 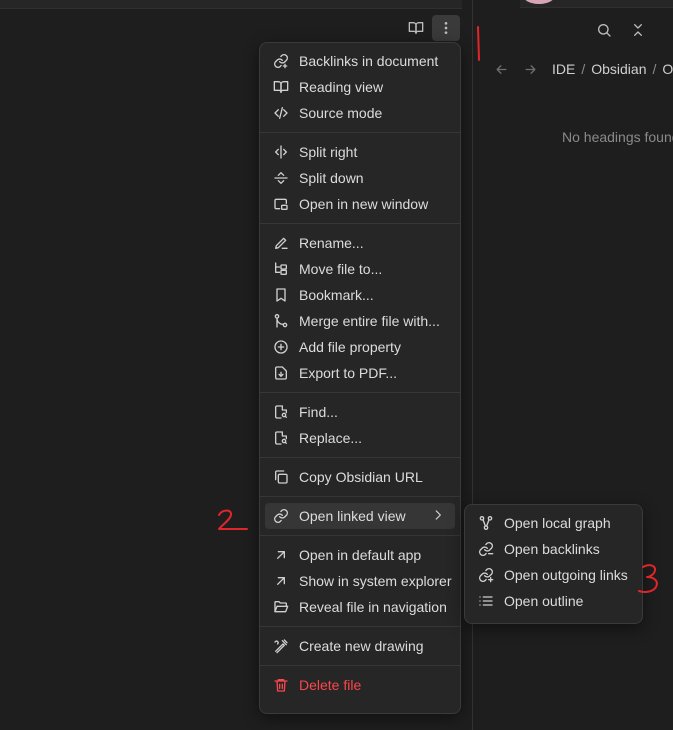 I want to click on list-icon, so click(x=486, y=601).